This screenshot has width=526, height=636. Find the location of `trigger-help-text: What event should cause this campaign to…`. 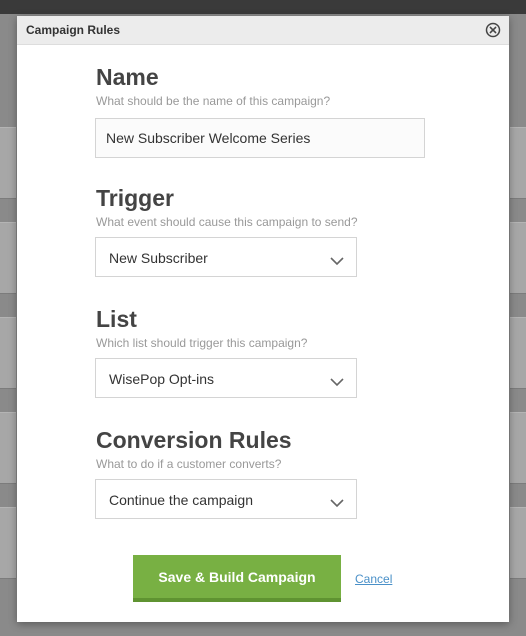

trigger-help-text: What event should cause this campaign to… is located at coordinates (227, 222).